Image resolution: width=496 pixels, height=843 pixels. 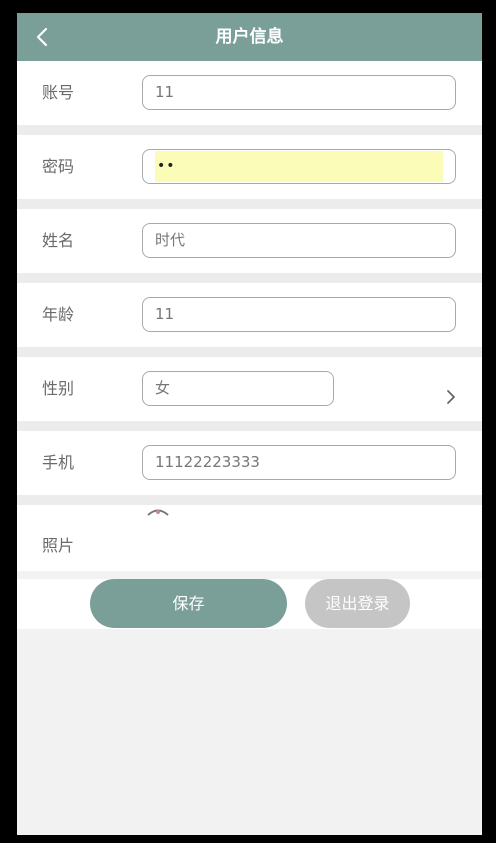 I want to click on top-nav-bar: 用户信息, so click(x=249, y=37).